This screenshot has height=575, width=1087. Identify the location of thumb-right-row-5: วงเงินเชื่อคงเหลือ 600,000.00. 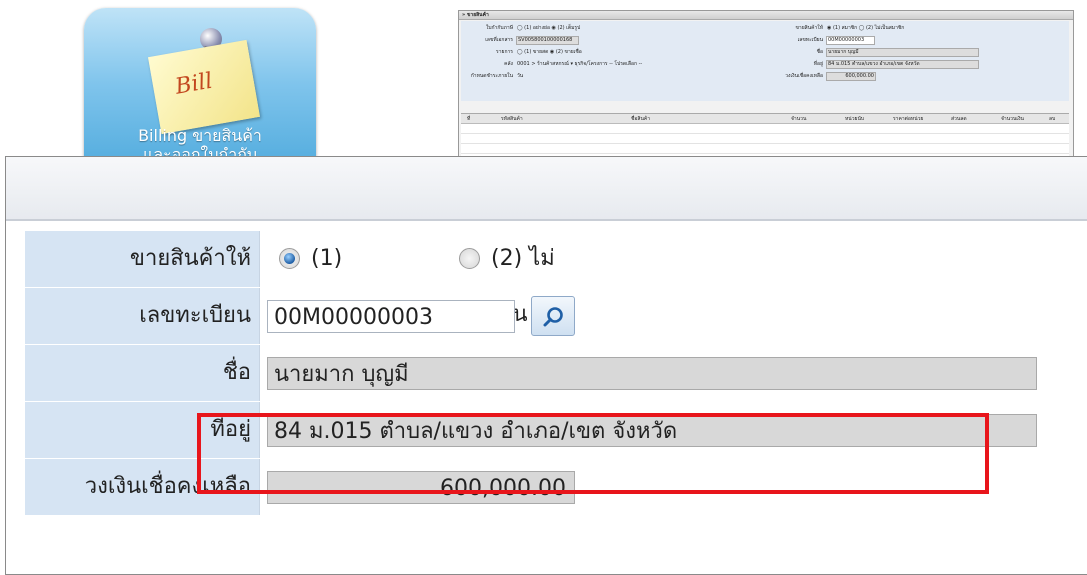
(913, 76).